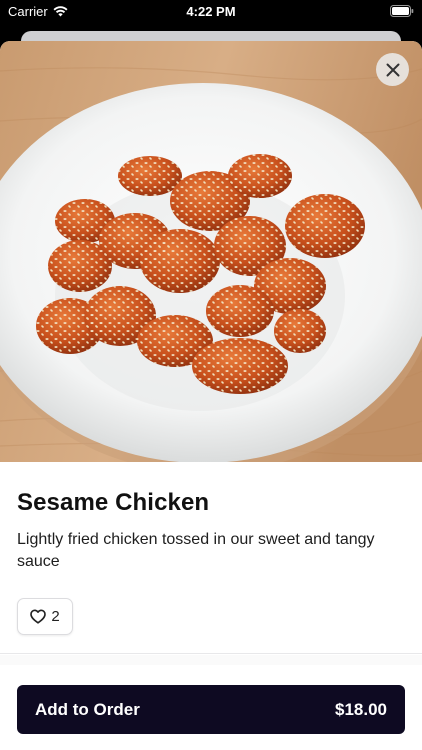  I want to click on divider, so click(211, 653).